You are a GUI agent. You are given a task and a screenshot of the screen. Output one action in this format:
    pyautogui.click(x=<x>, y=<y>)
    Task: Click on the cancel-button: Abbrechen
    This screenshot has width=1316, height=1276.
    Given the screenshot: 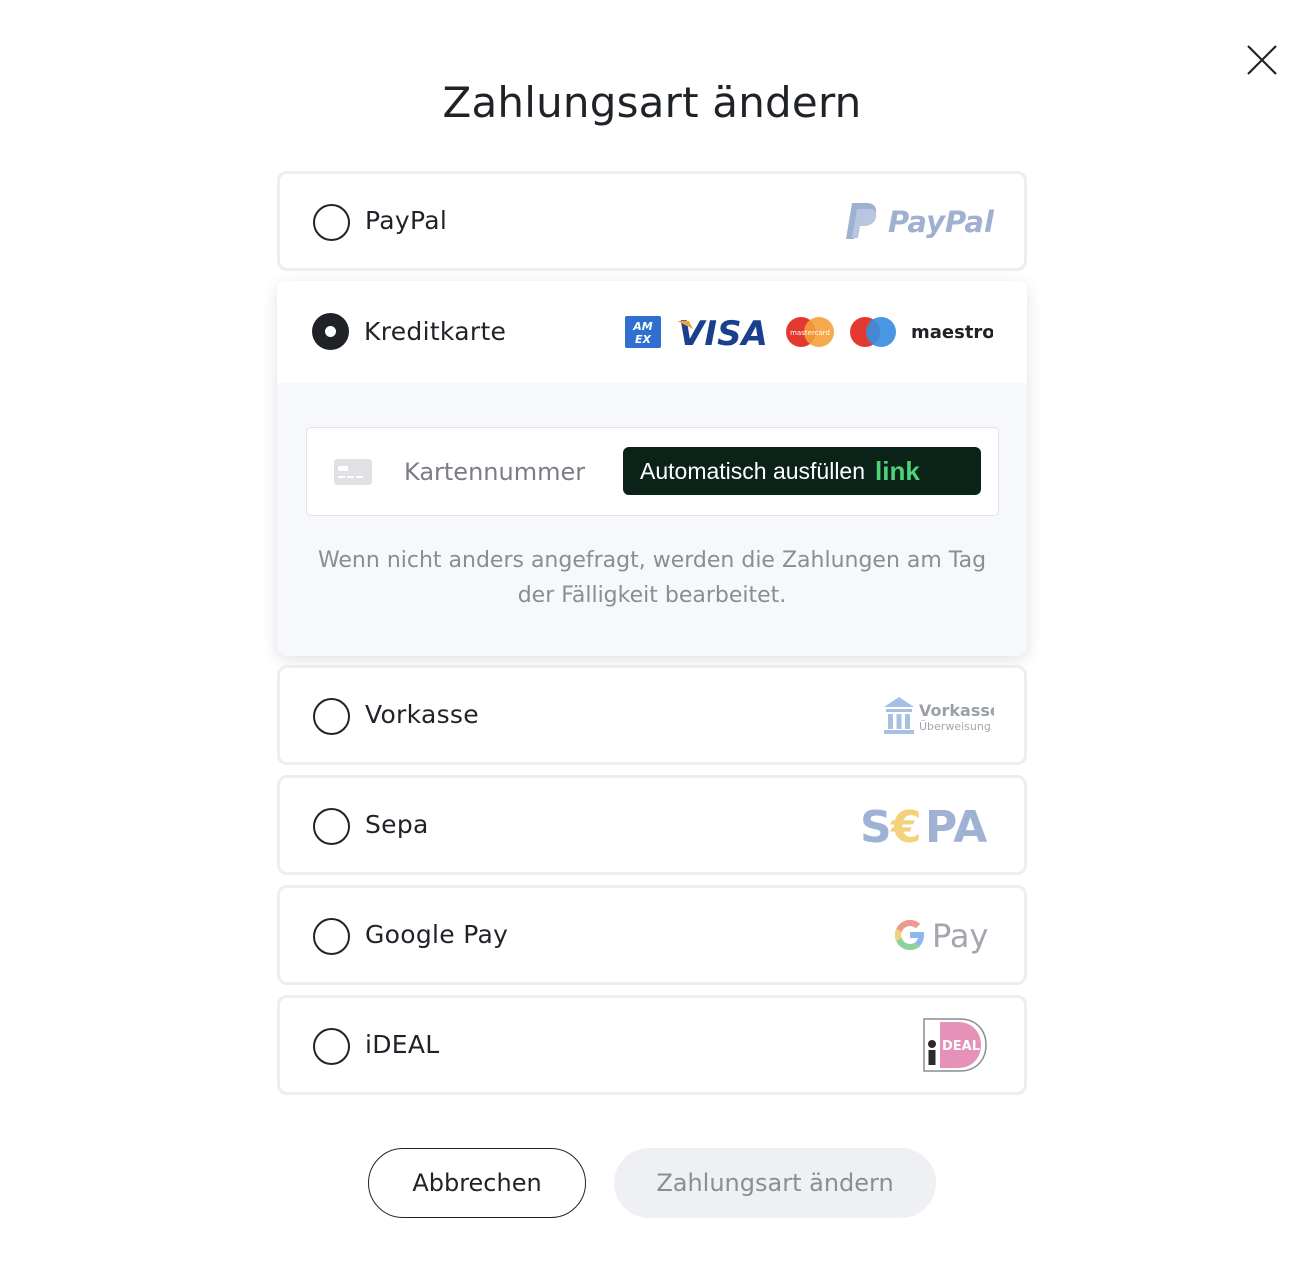 What is the action you would take?
    pyautogui.click(x=477, y=1183)
    